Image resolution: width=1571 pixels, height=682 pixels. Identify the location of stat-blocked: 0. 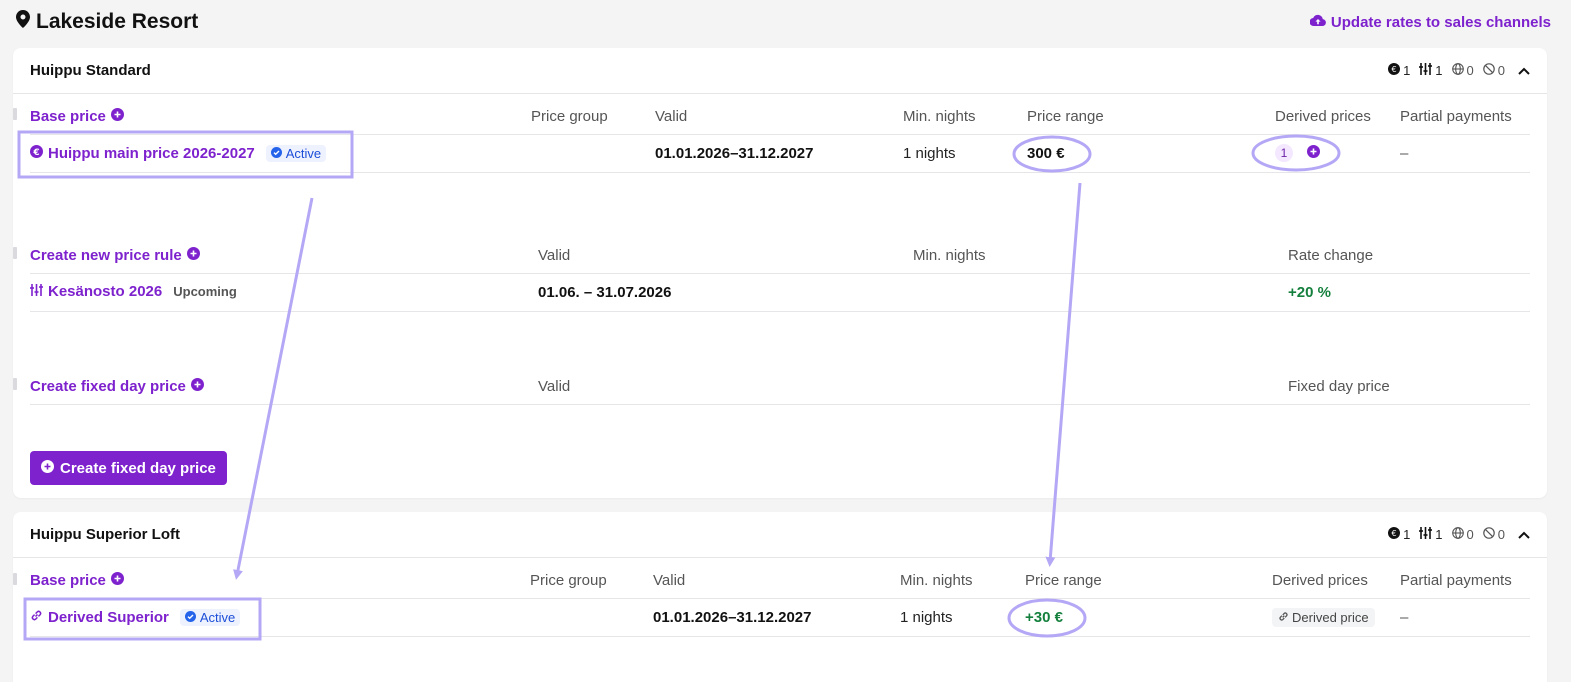
(1493, 534).